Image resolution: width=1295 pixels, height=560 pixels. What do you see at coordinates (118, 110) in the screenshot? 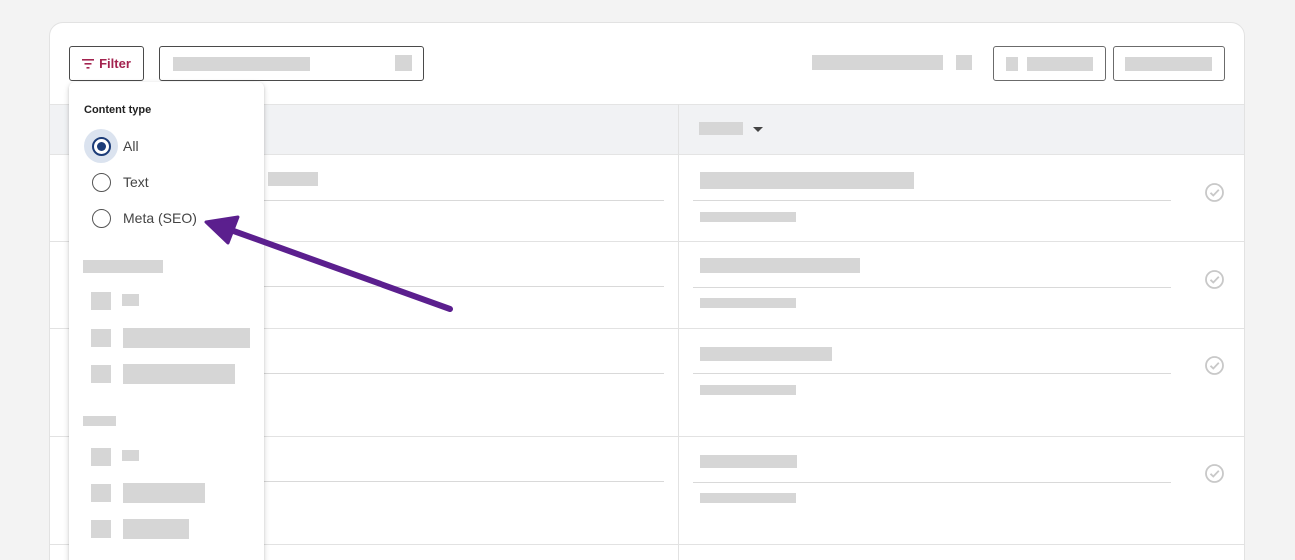
I see `content-type-title: Content type` at bounding box center [118, 110].